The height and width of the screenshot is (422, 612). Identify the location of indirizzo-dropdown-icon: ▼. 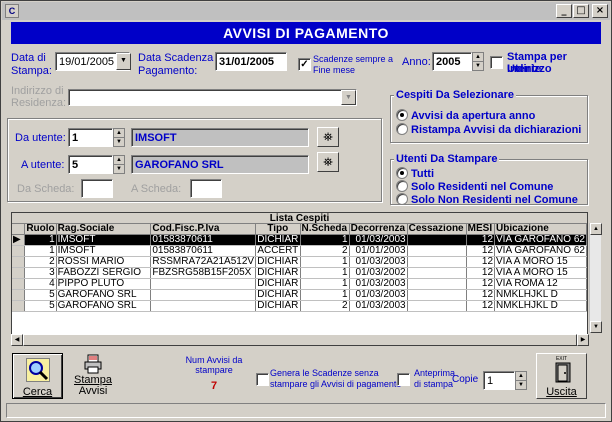
(348, 97).